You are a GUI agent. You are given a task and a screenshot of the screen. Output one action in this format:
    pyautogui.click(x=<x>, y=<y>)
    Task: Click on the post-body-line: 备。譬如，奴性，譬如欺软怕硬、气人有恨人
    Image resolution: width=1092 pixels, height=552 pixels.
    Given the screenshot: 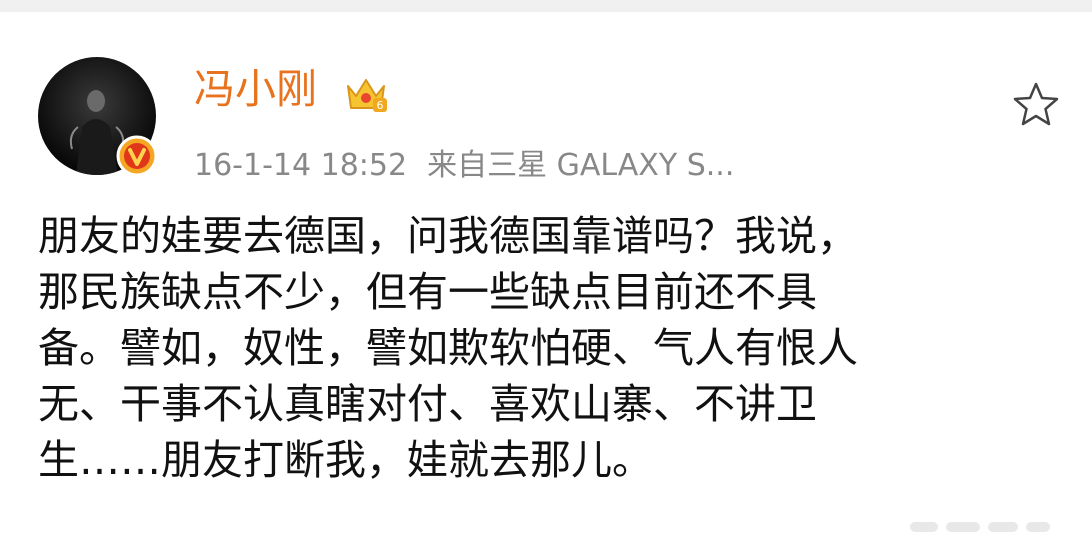 What is the action you would take?
    pyautogui.click(x=448, y=348)
    